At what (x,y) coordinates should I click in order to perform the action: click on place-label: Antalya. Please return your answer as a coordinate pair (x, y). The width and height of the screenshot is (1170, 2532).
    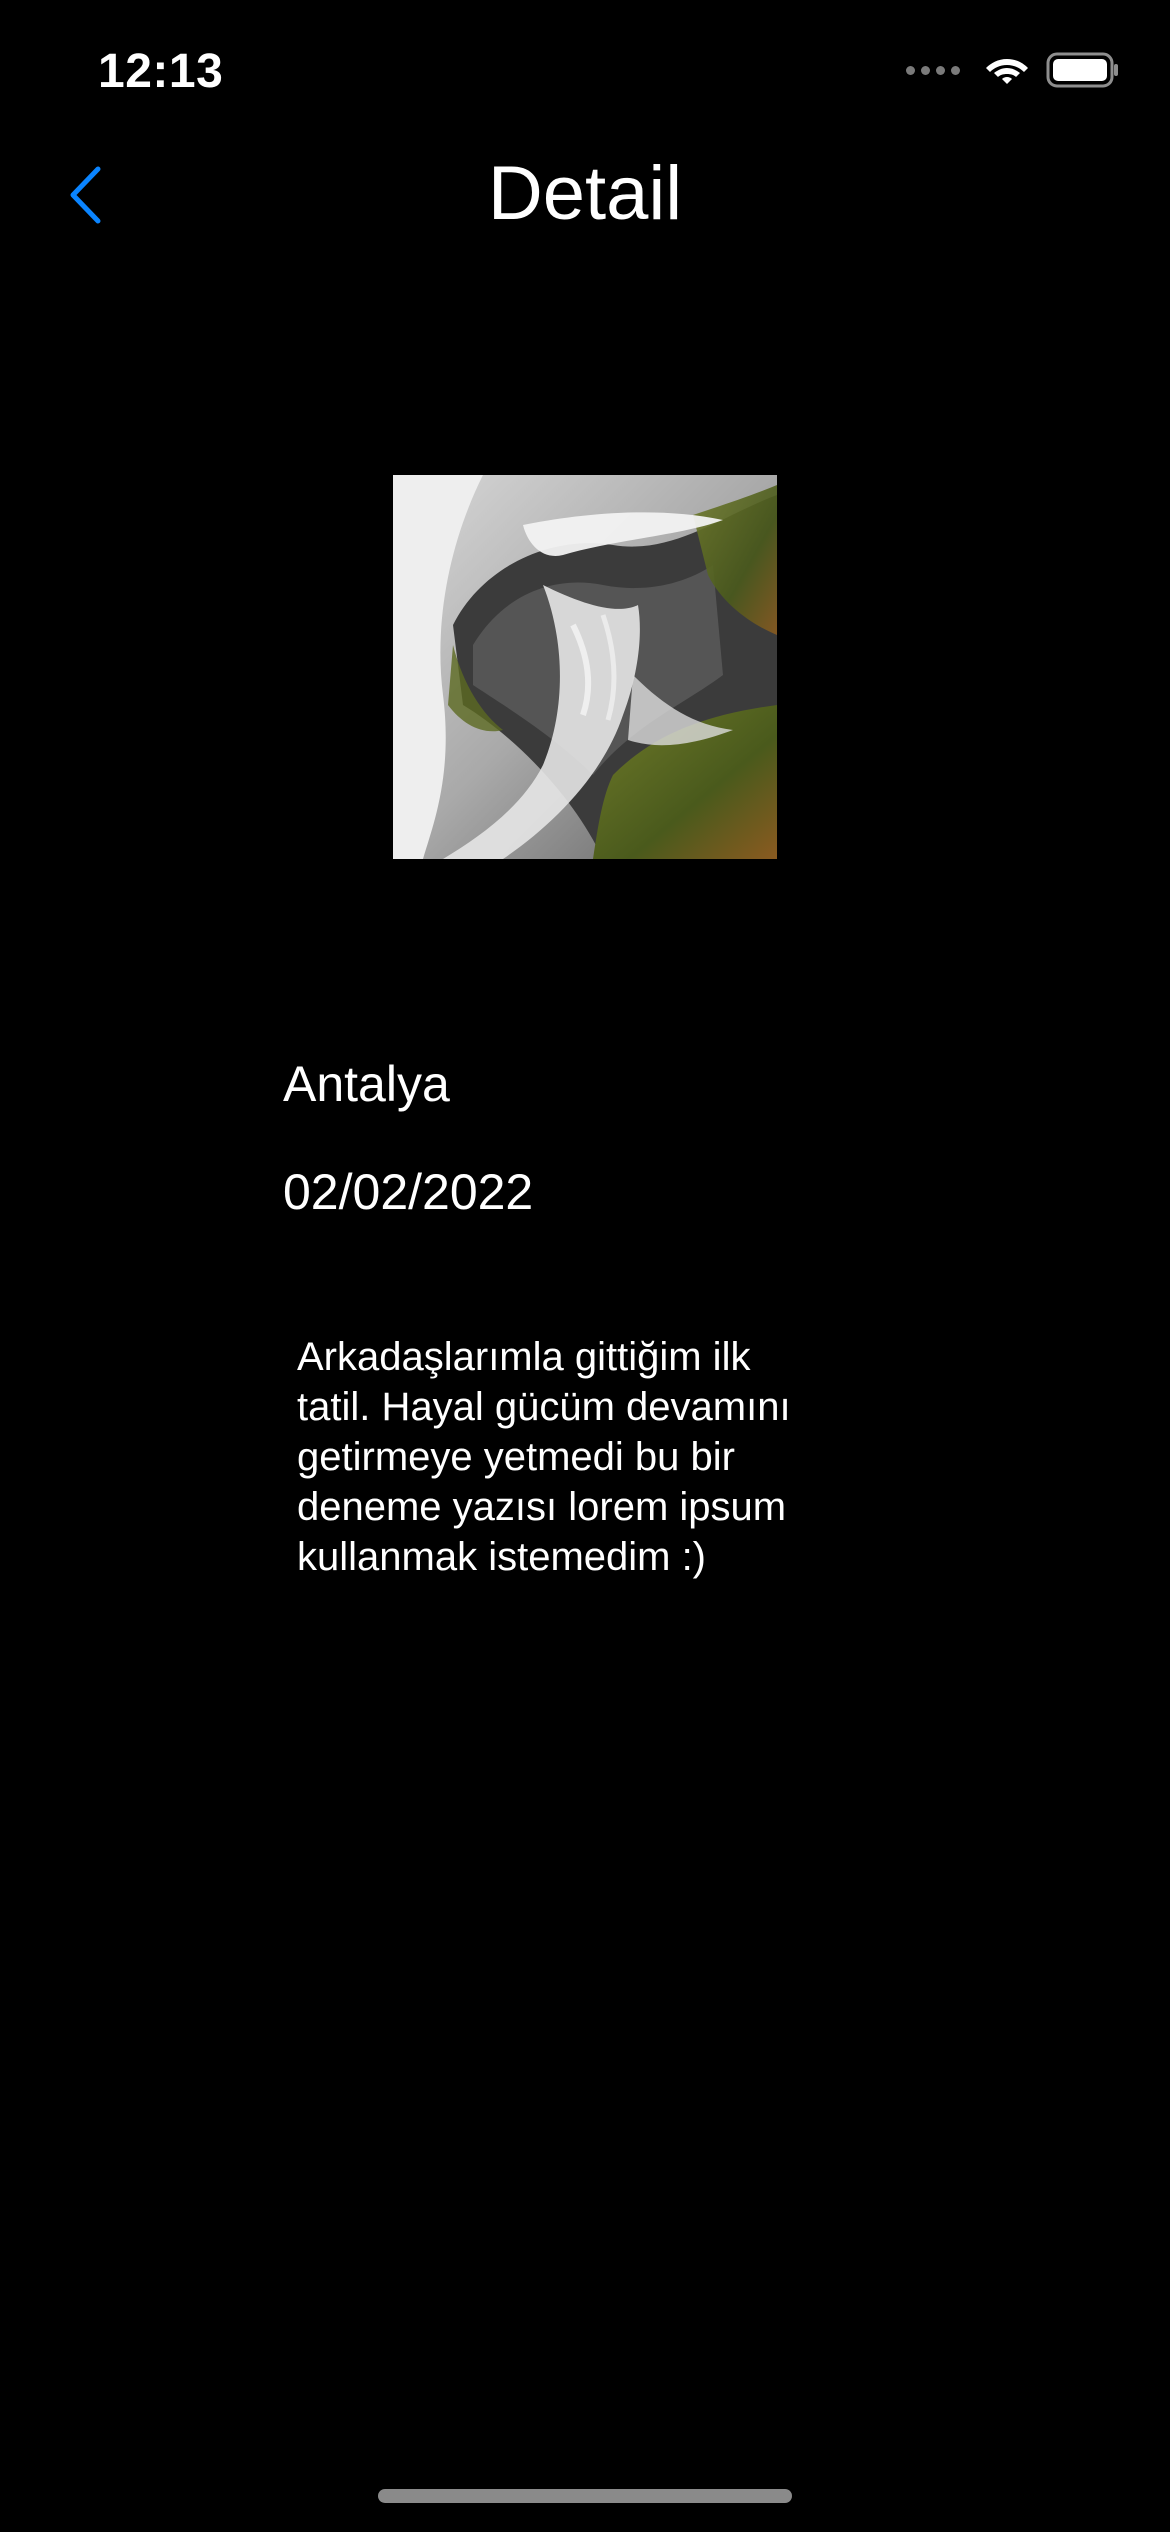
    Looking at the image, I should click on (366, 1084).